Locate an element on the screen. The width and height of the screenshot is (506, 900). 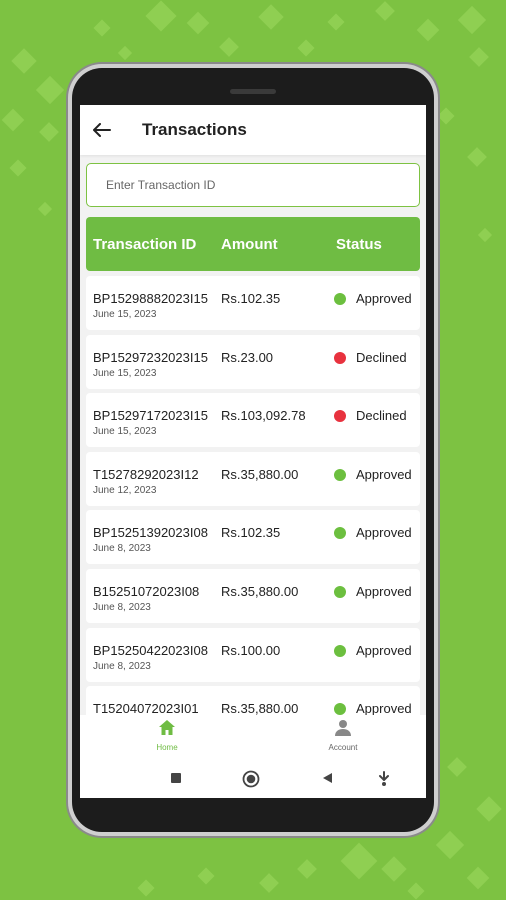
transaction-id: BP15251392023I08 is located at coordinates (150, 533).